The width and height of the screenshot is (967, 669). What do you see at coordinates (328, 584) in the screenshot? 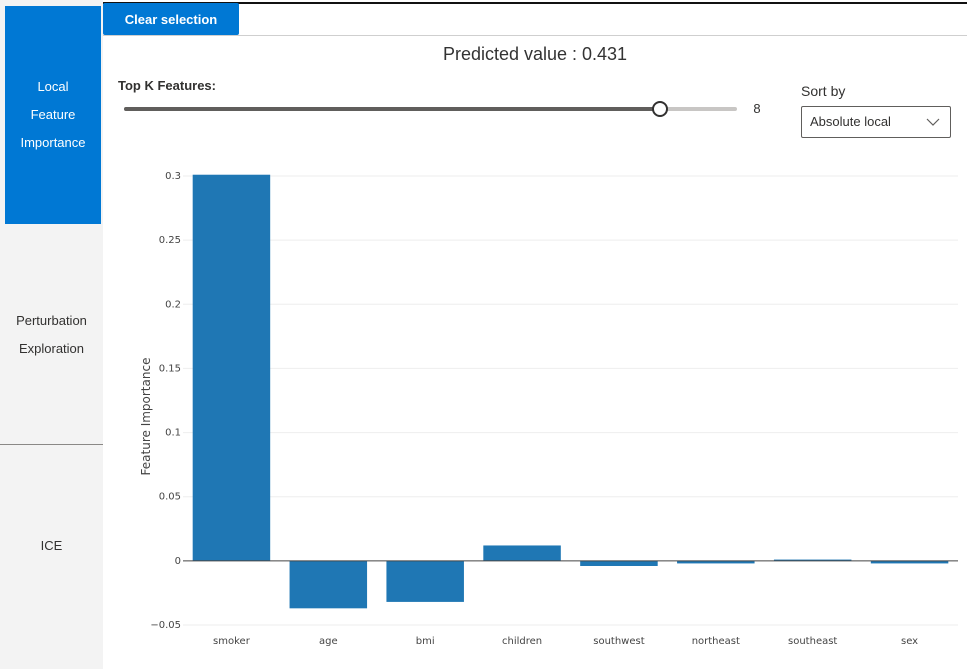
I see `bar-age` at bounding box center [328, 584].